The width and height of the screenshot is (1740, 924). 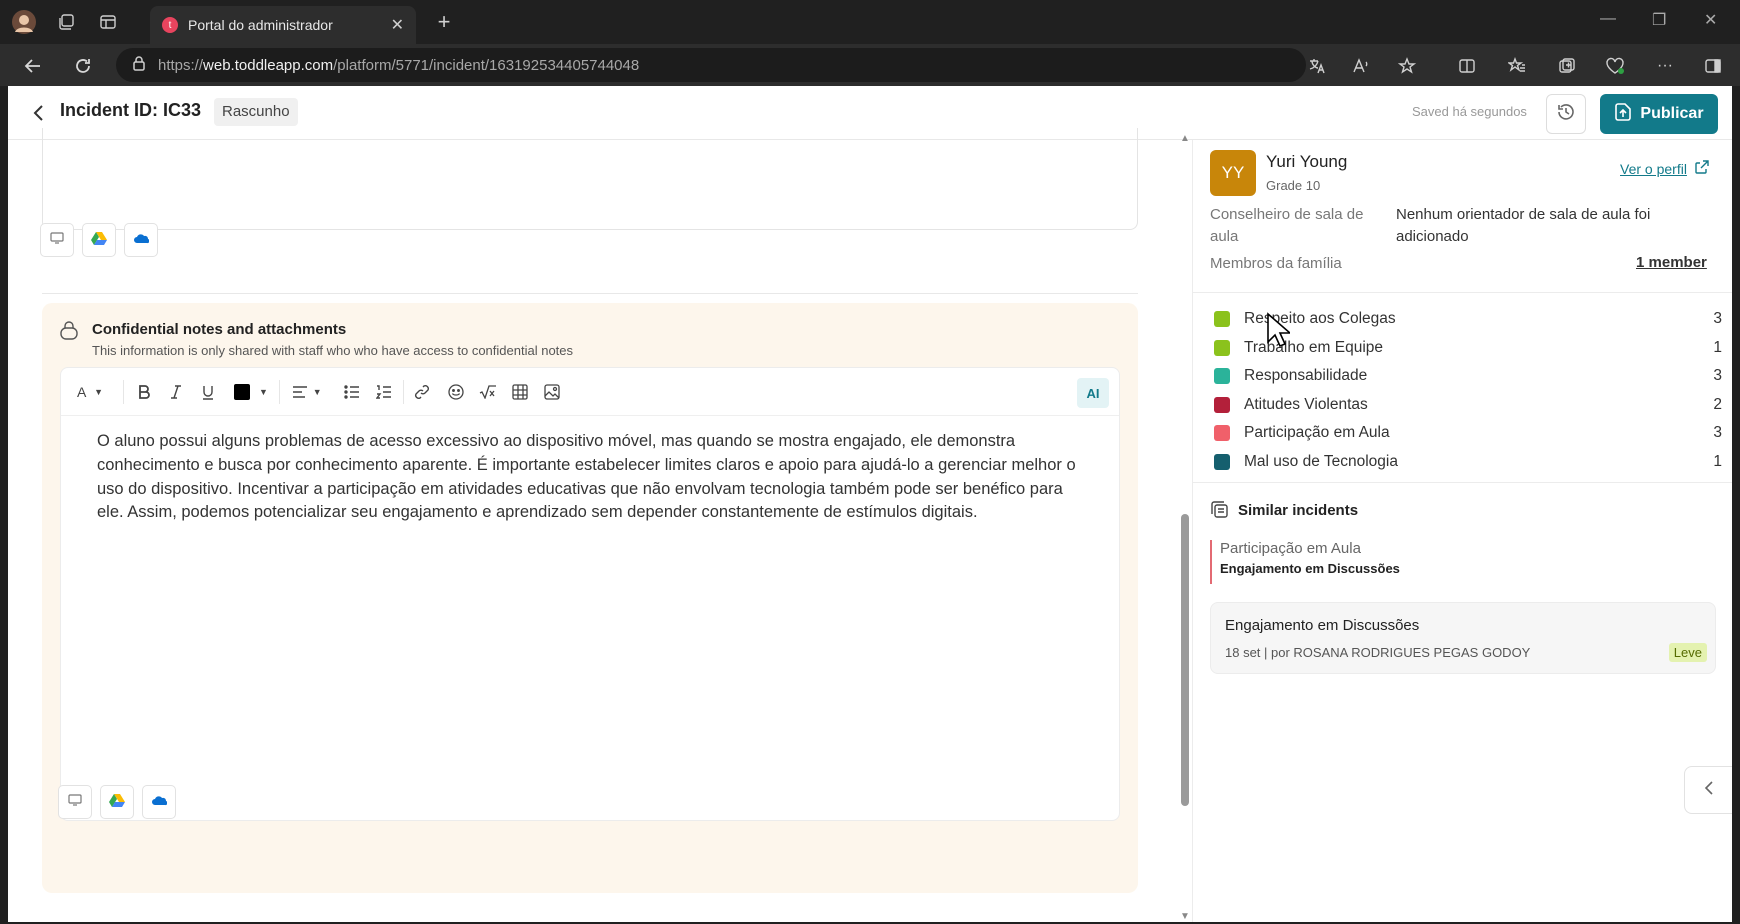 I want to click on similar-incidents-icon, so click(x=1220, y=510).